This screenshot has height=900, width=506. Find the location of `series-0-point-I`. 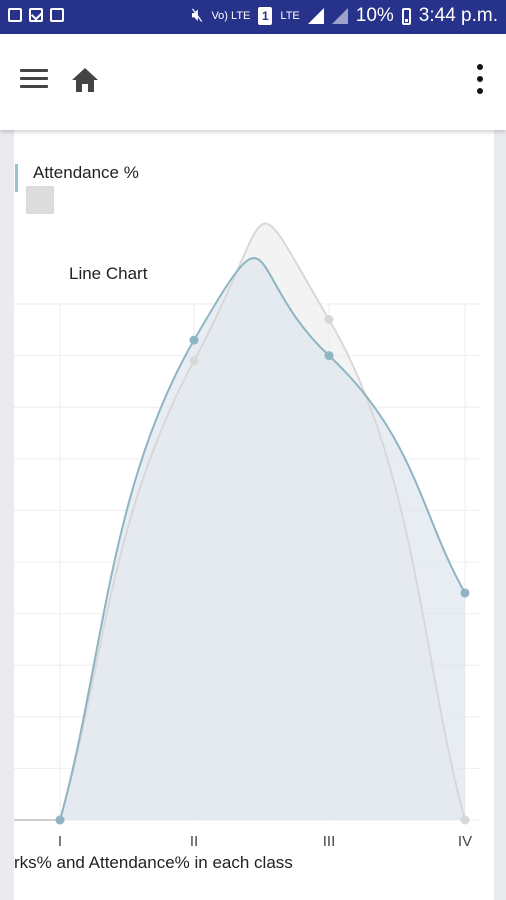

series-0-point-I is located at coordinates (60, 820).